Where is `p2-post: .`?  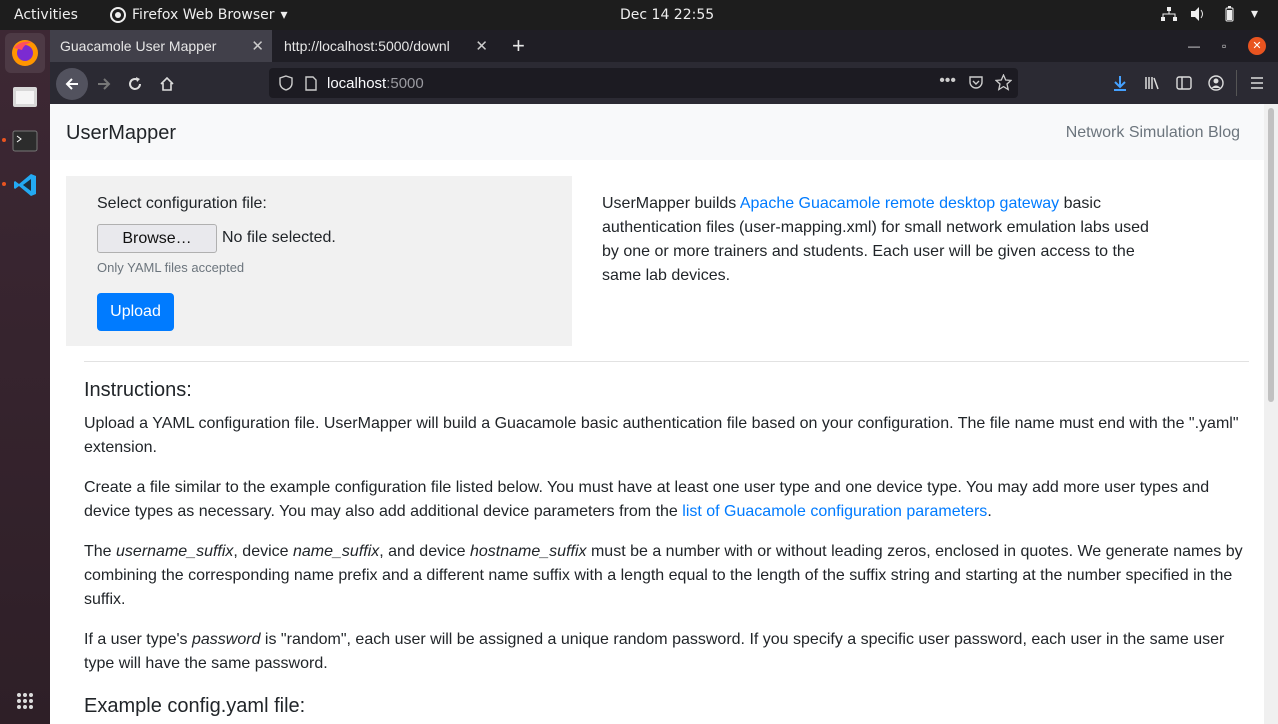 p2-post: . is located at coordinates (989, 511).